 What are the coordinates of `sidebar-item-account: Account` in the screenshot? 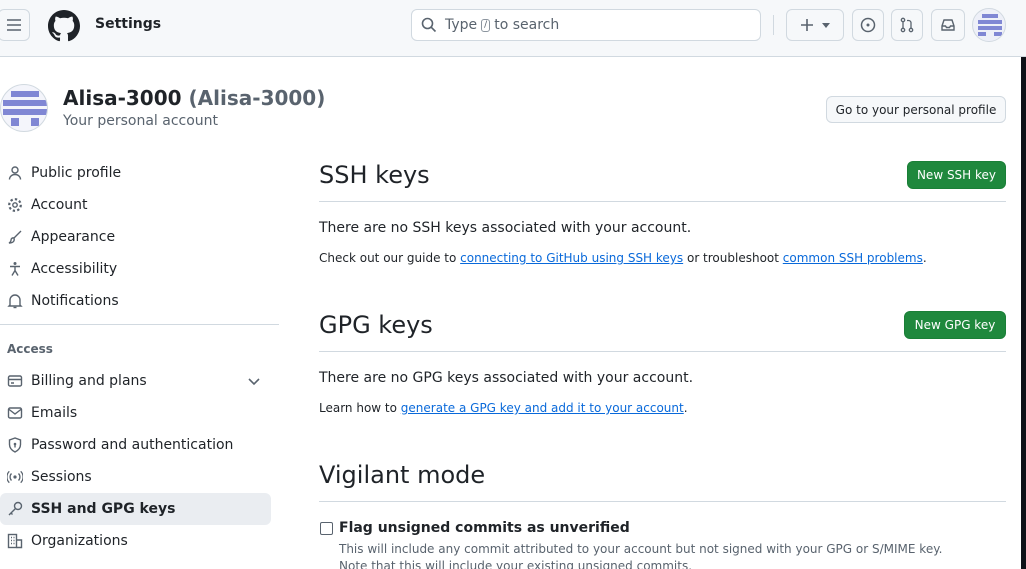 It's located at (135, 205).